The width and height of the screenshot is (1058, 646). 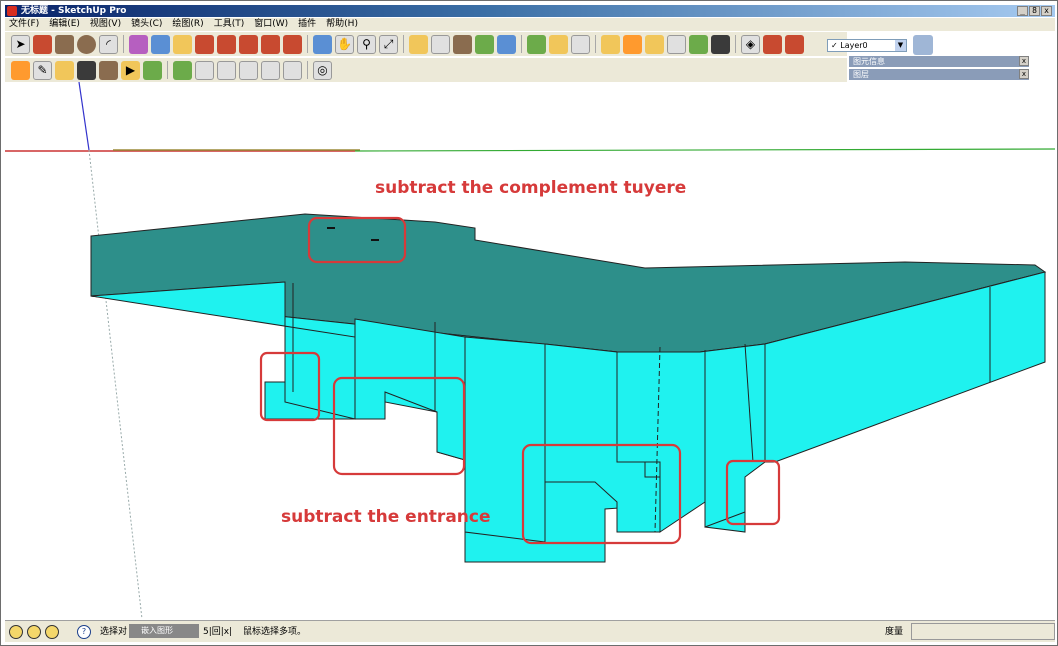 What do you see at coordinates (632, 44) in the screenshot?
I see `text-icon` at bounding box center [632, 44].